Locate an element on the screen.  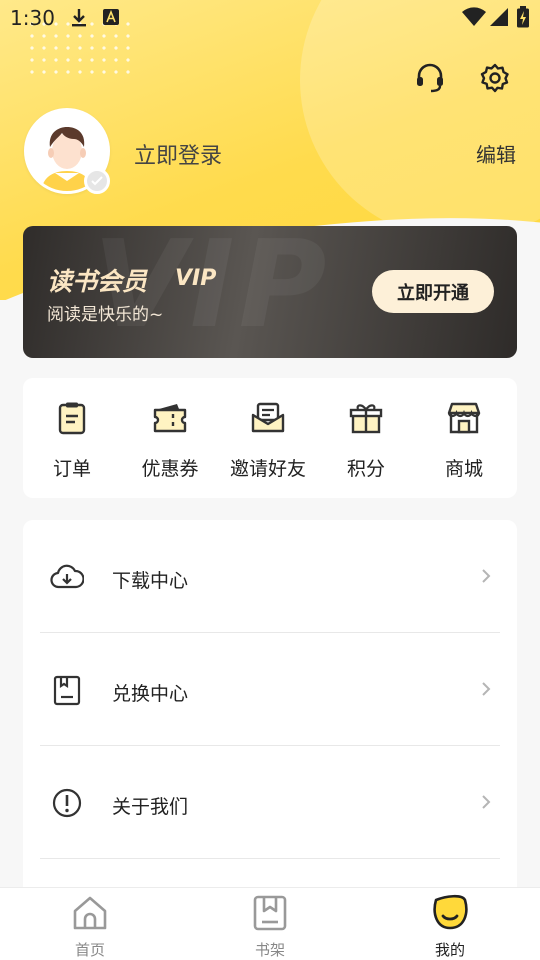
menu-item-download-center: 下载中心 is located at coordinates (270, 576).